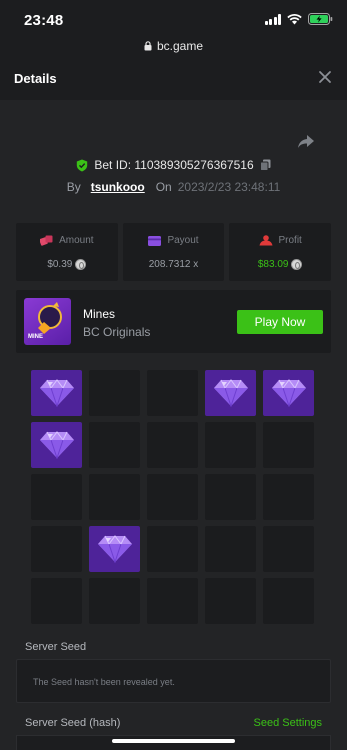 Image resolution: width=347 pixels, height=750 pixels. I want to click on profit-label: Profit, so click(290, 240).